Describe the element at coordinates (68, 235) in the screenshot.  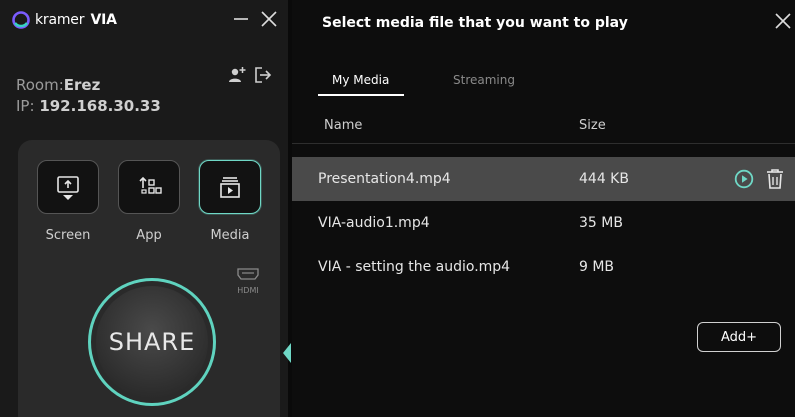
I see `screen-source-label: Screen` at that location.